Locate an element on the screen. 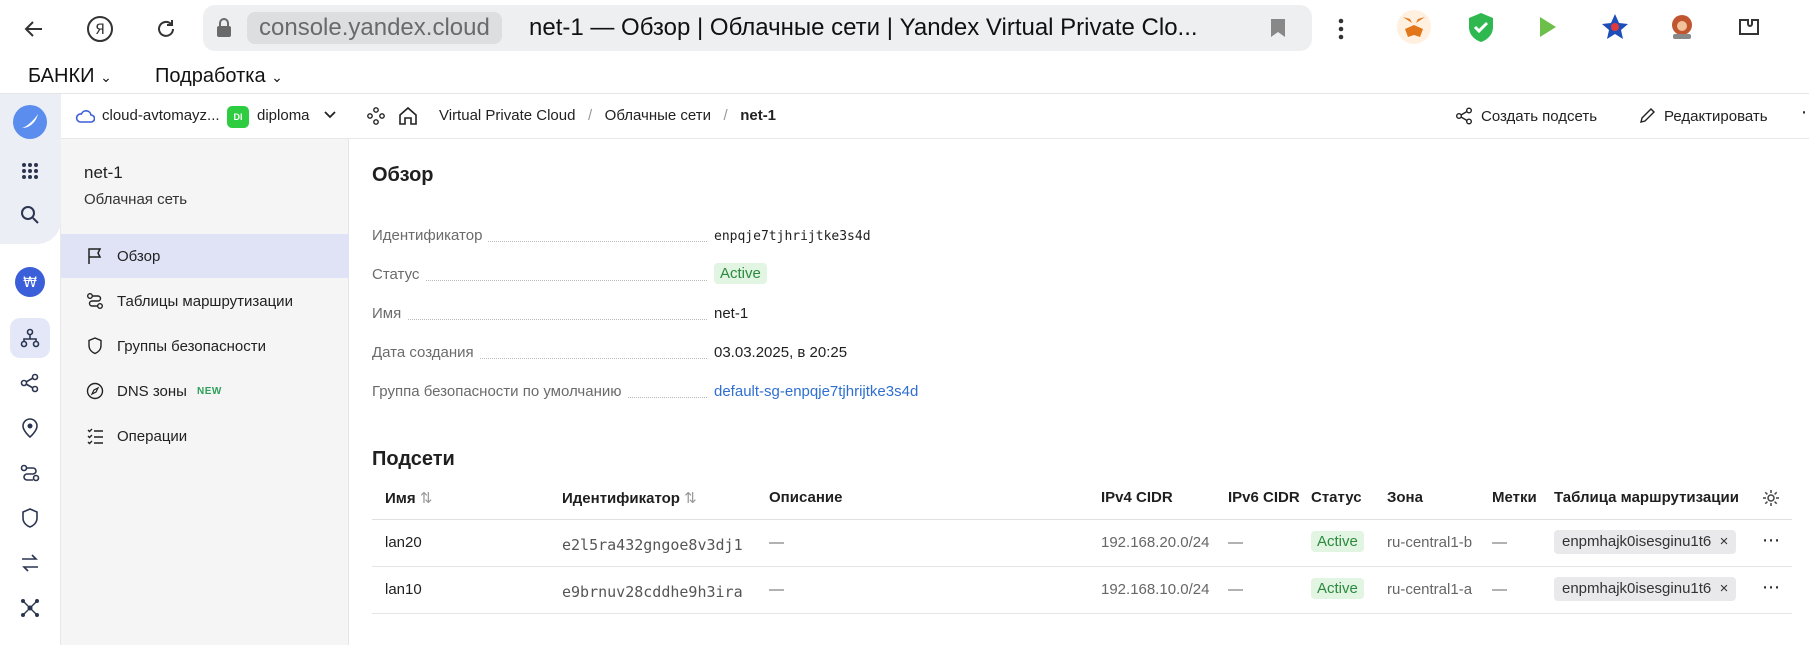  folder-badge: DI is located at coordinates (238, 117).